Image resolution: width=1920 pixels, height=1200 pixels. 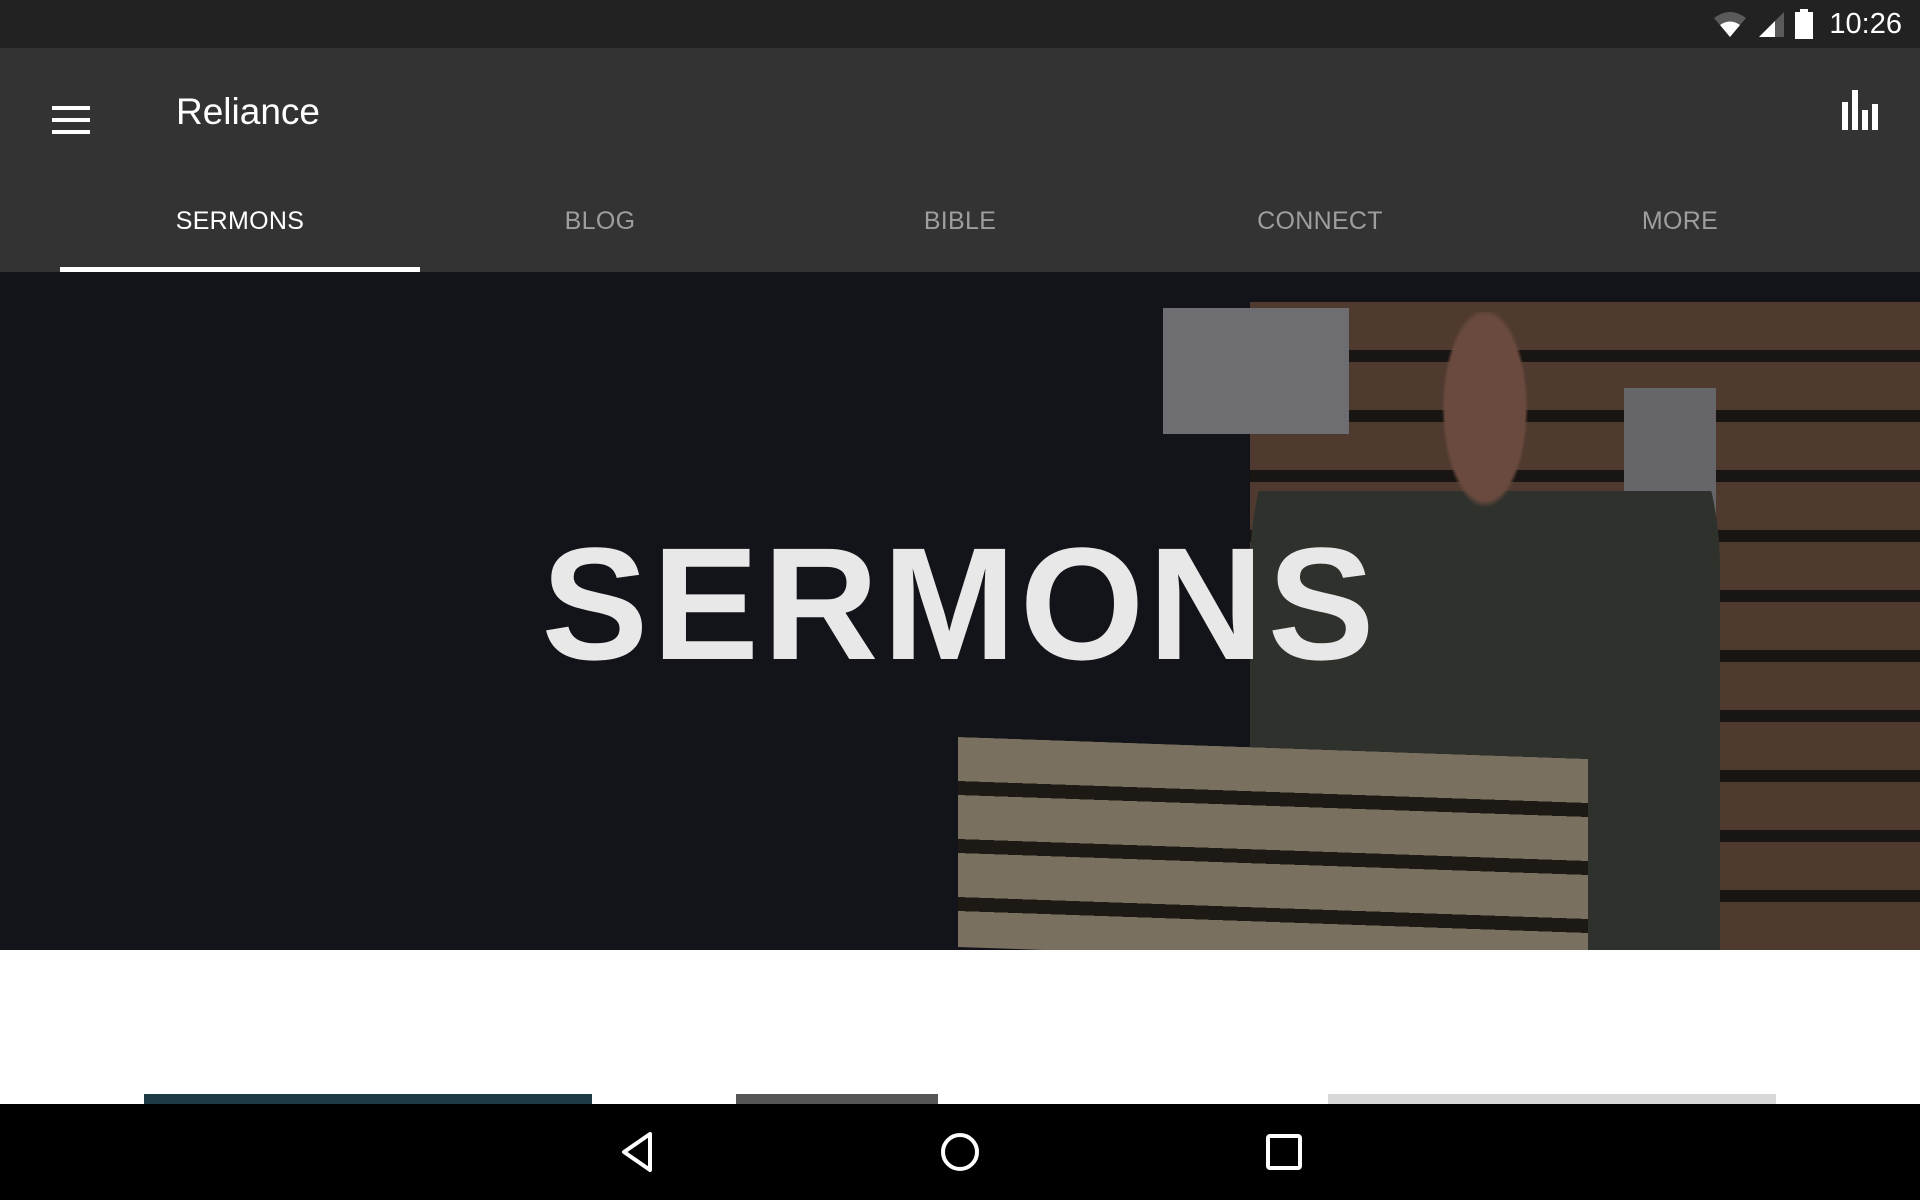 What do you see at coordinates (1772, 24) in the screenshot?
I see `cell-signal-icon` at bounding box center [1772, 24].